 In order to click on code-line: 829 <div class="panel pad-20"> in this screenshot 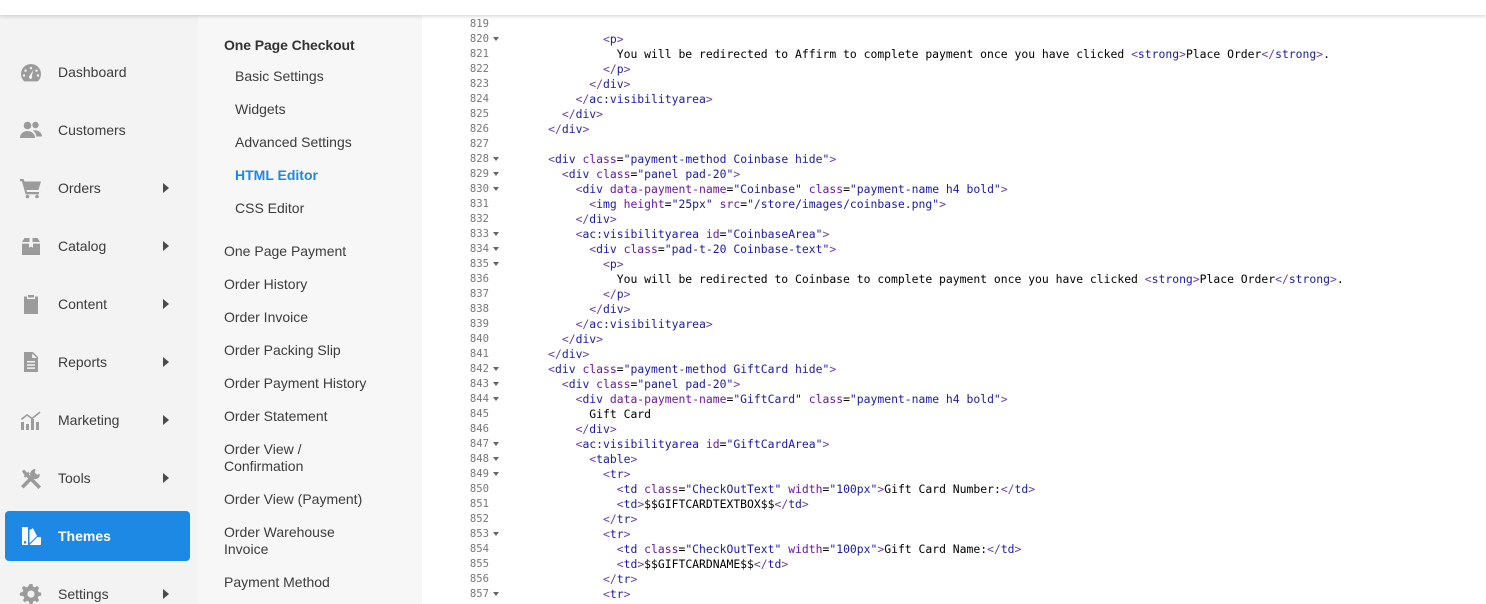, I will do `click(954, 174)`.